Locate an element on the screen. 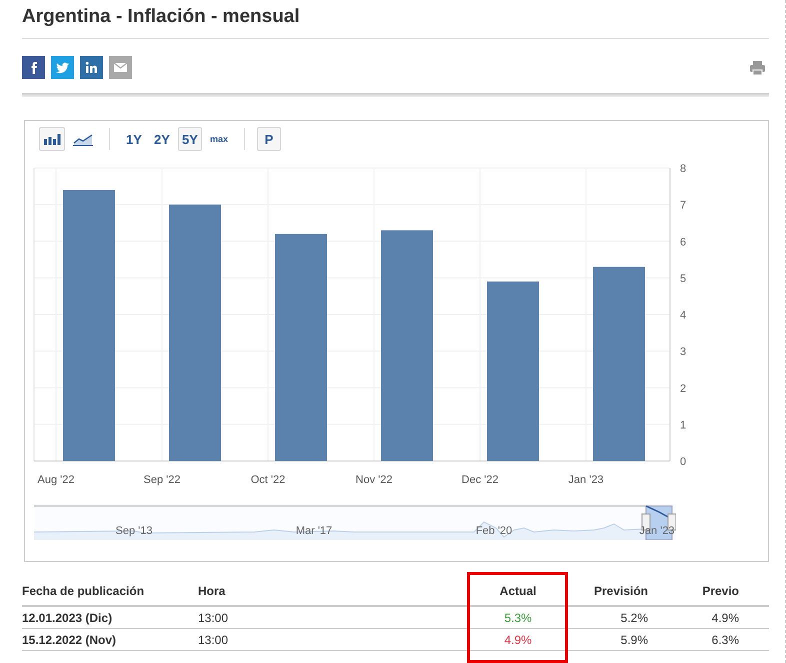 Image resolution: width=786 pixels, height=663 pixels. bar-chart-icon is located at coordinates (52, 139).